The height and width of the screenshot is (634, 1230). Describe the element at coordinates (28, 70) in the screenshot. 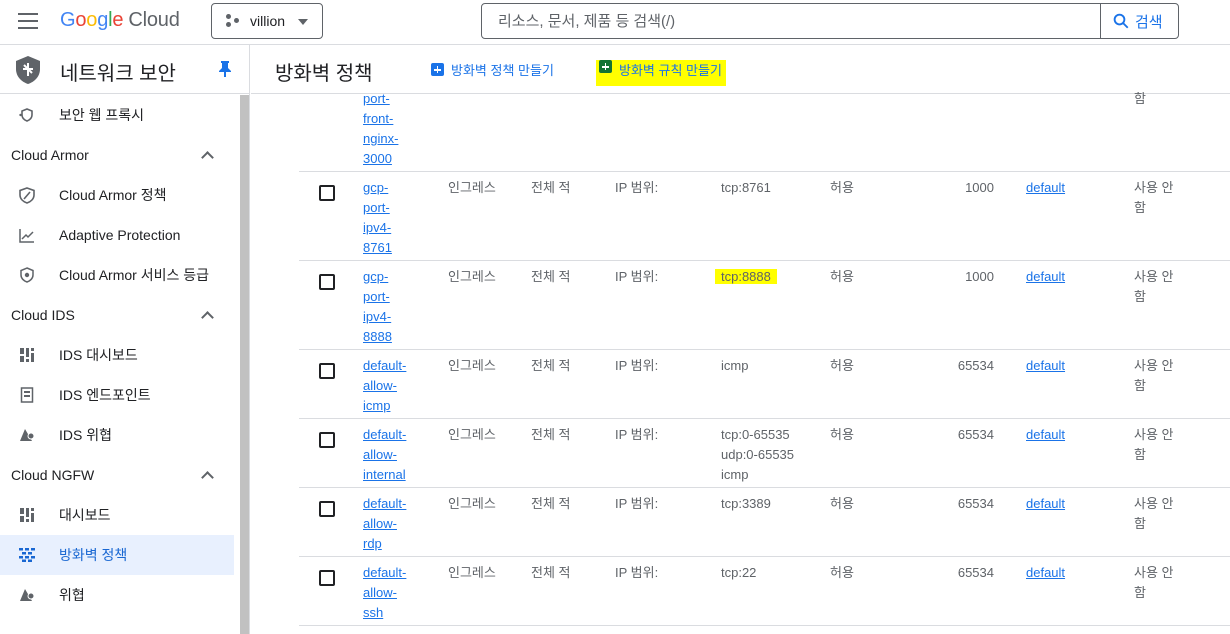

I see `network-security-icon` at that location.